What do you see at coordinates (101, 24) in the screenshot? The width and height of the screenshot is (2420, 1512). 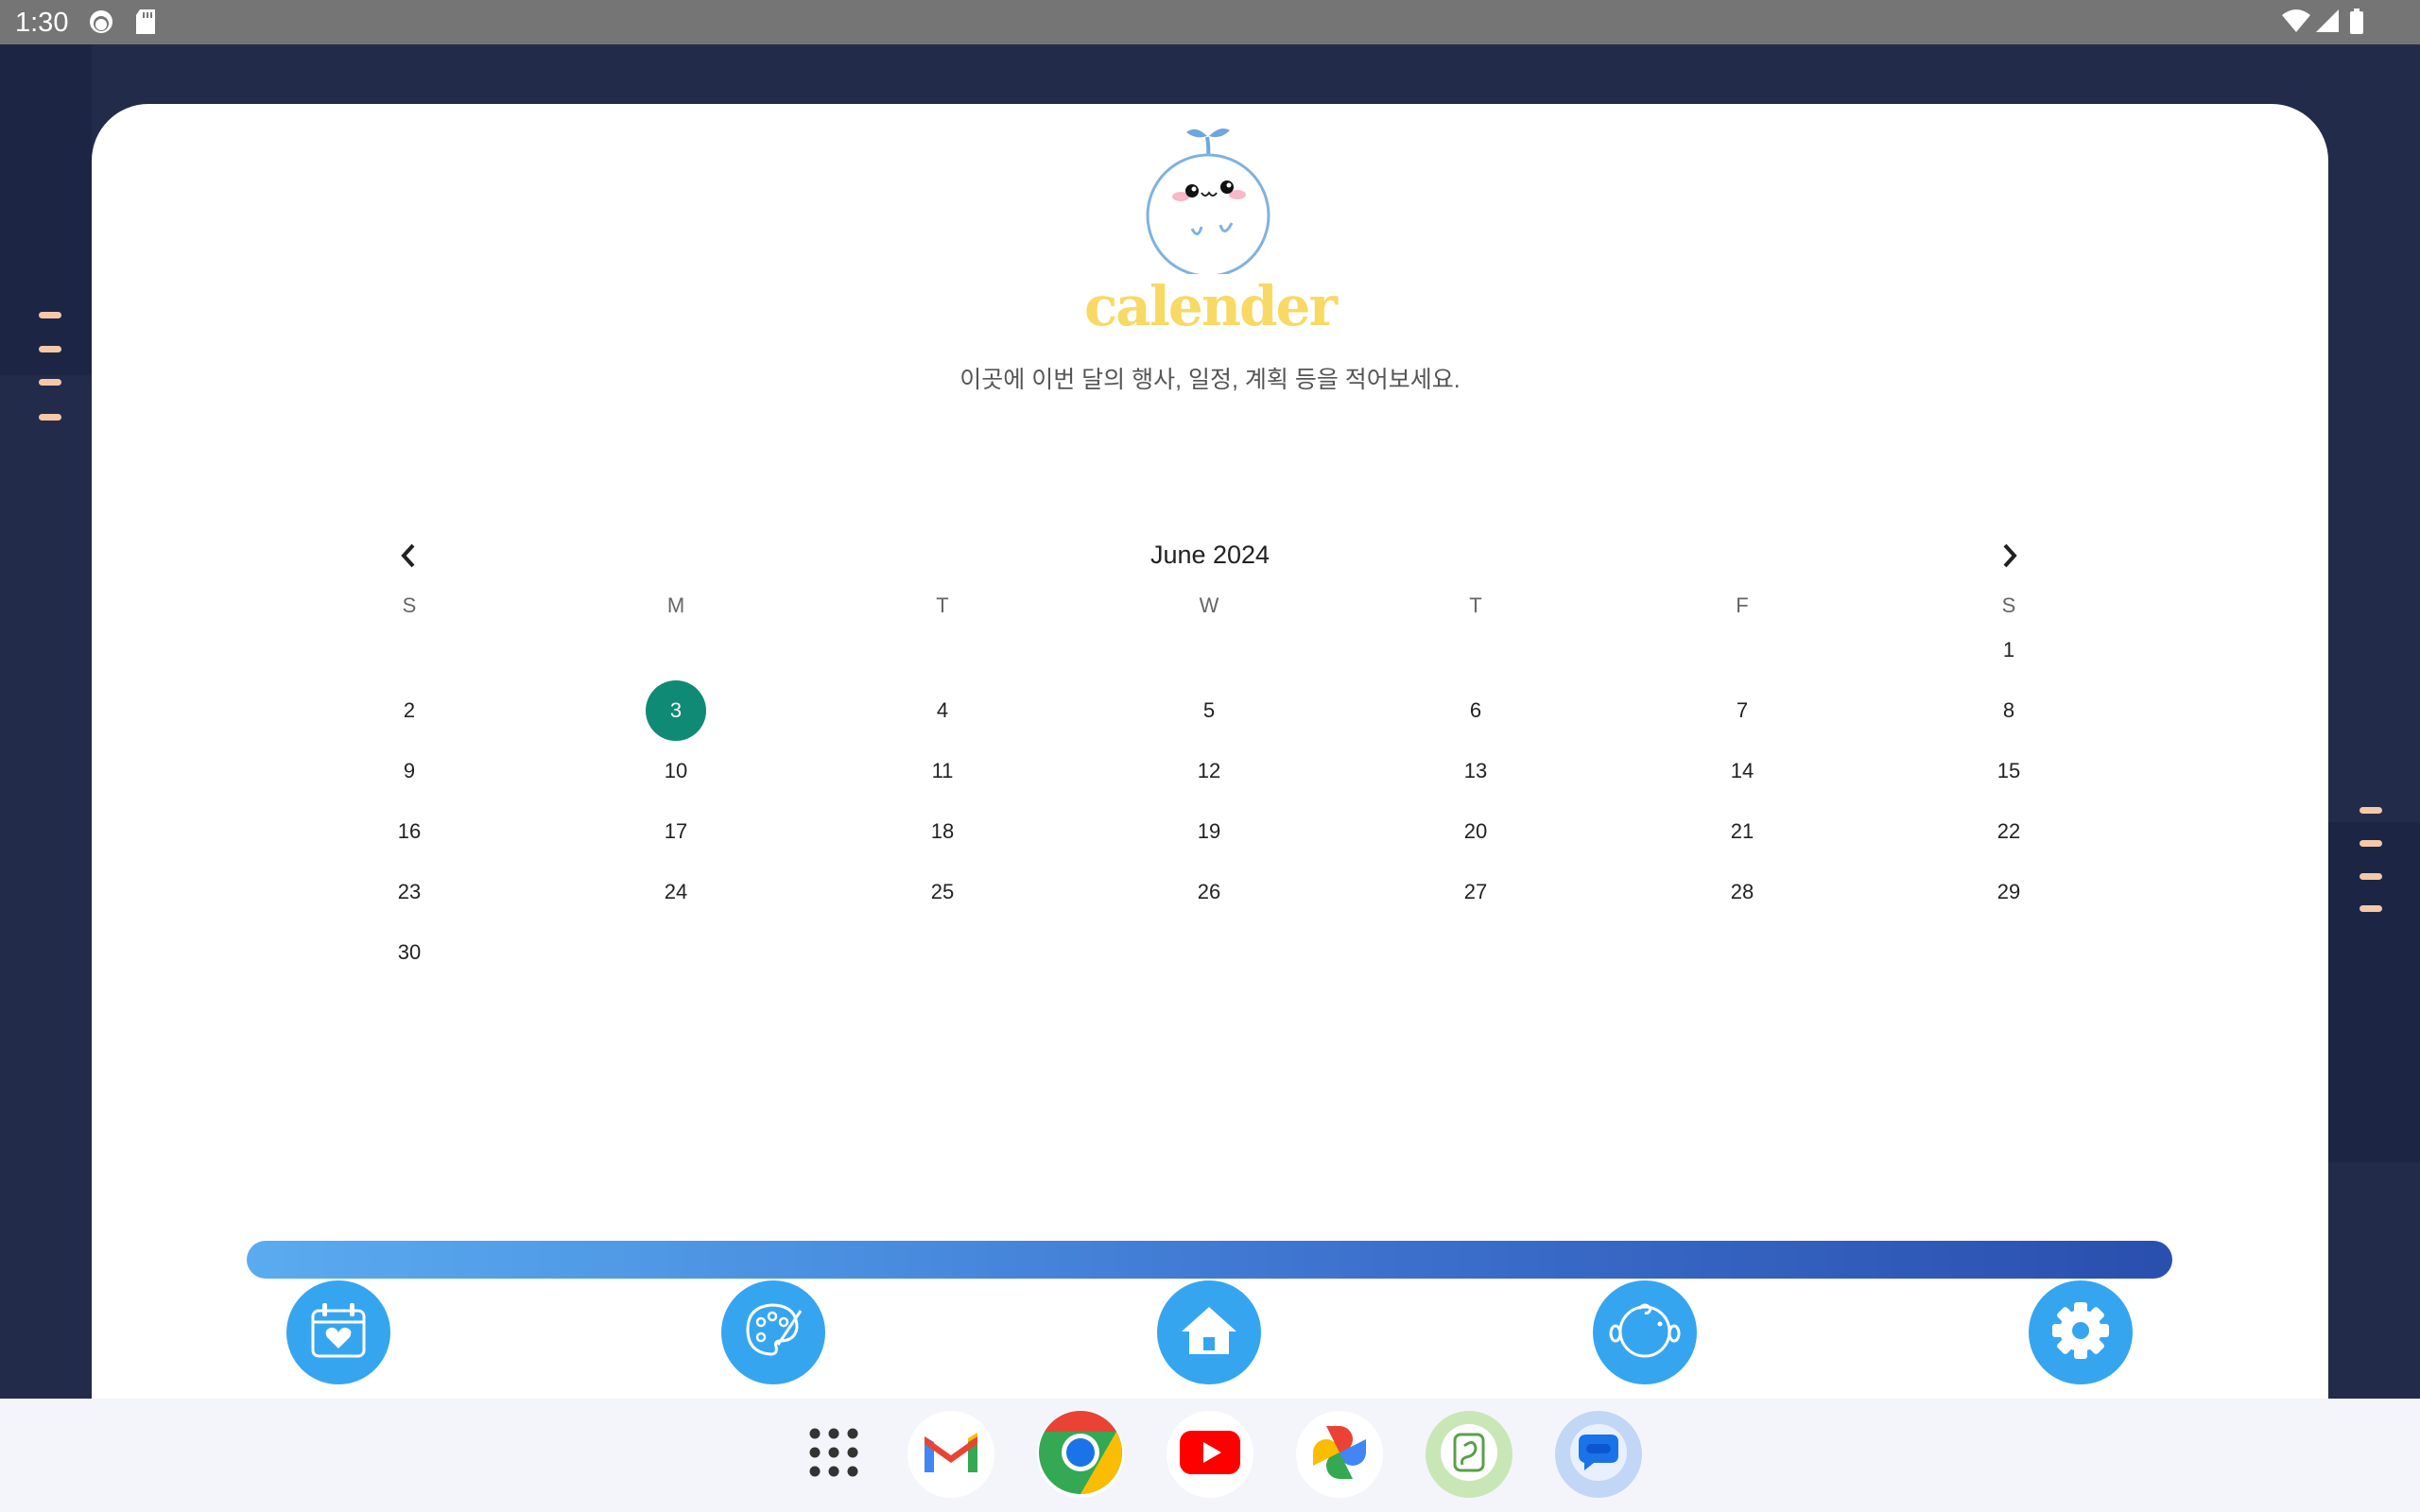 I see `face-notification-icon` at bounding box center [101, 24].